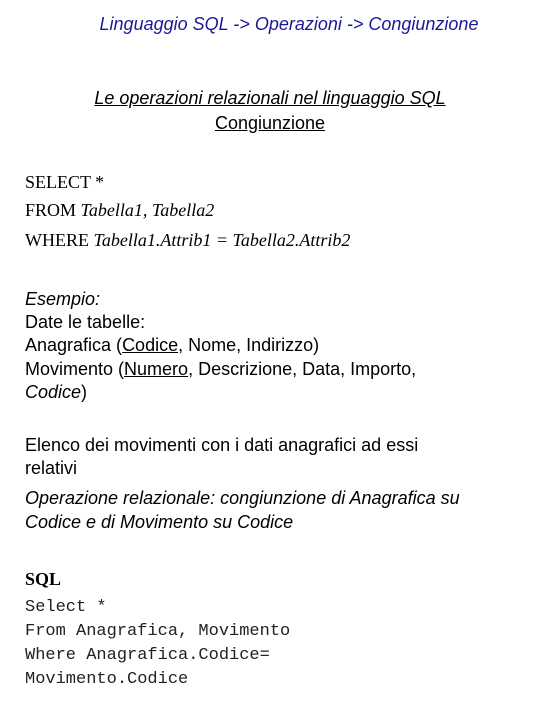 This screenshot has width=540, height=720. I want to click on table-movimento-cont: Codice), so click(56, 392).